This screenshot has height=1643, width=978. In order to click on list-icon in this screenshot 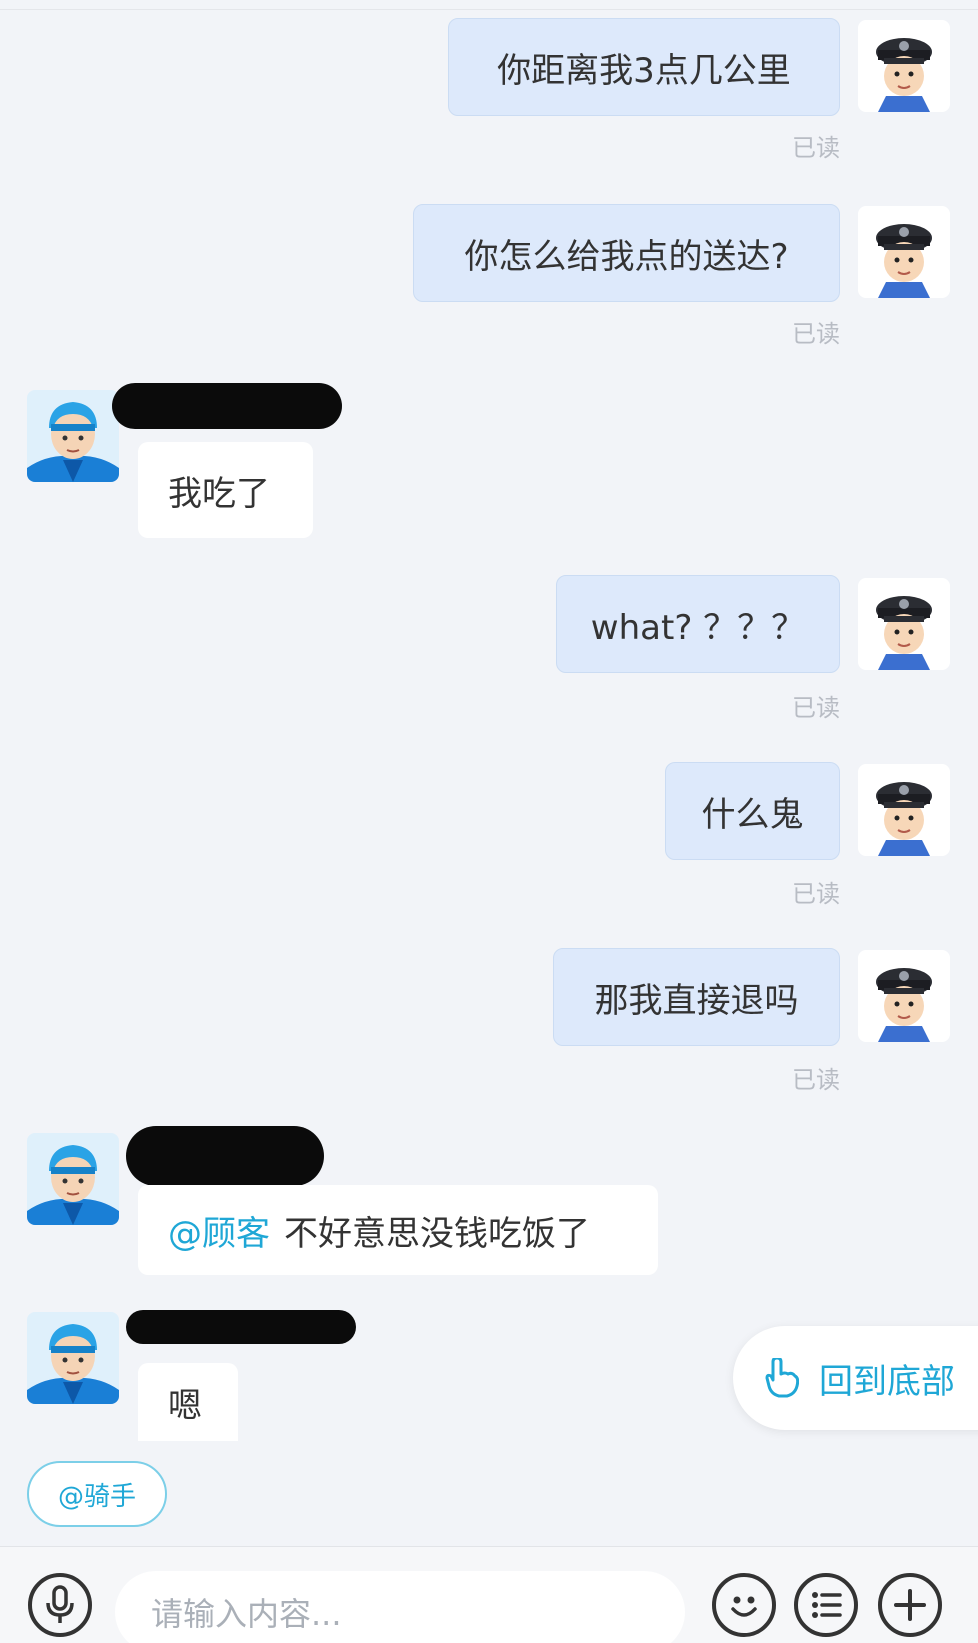, I will do `click(827, 1605)`.